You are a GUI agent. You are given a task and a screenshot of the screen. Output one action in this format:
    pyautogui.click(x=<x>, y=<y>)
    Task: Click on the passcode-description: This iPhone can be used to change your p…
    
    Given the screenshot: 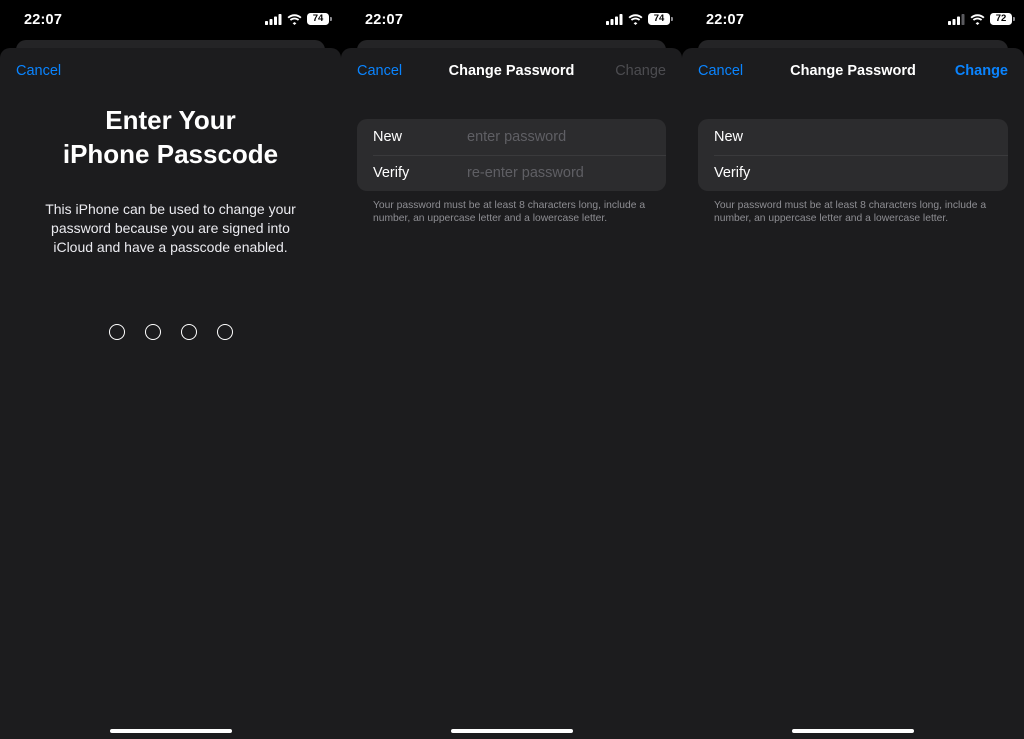 What is the action you would take?
    pyautogui.click(x=170, y=228)
    